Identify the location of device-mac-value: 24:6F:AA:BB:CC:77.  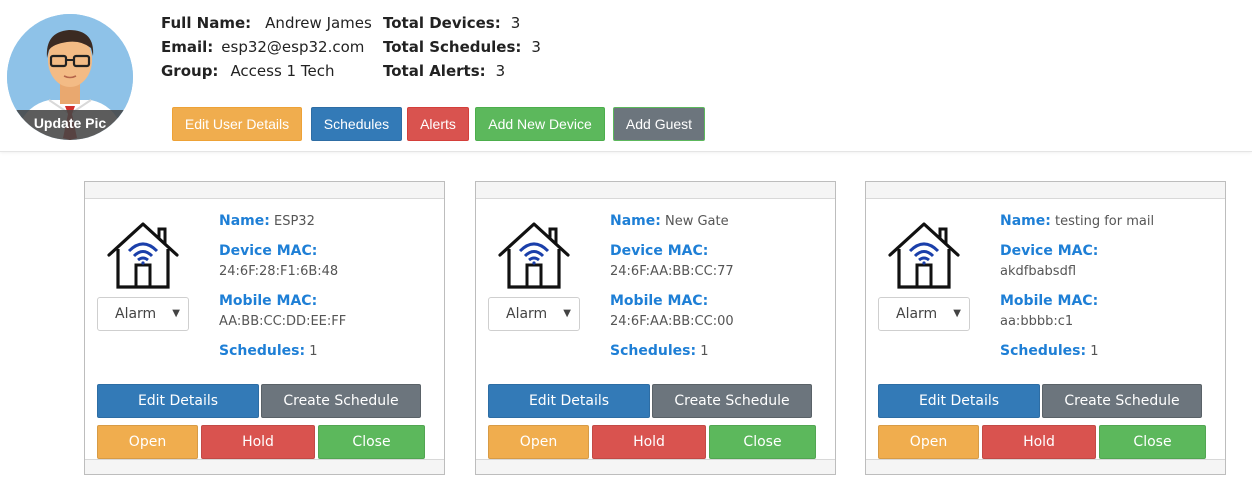
(672, 271).